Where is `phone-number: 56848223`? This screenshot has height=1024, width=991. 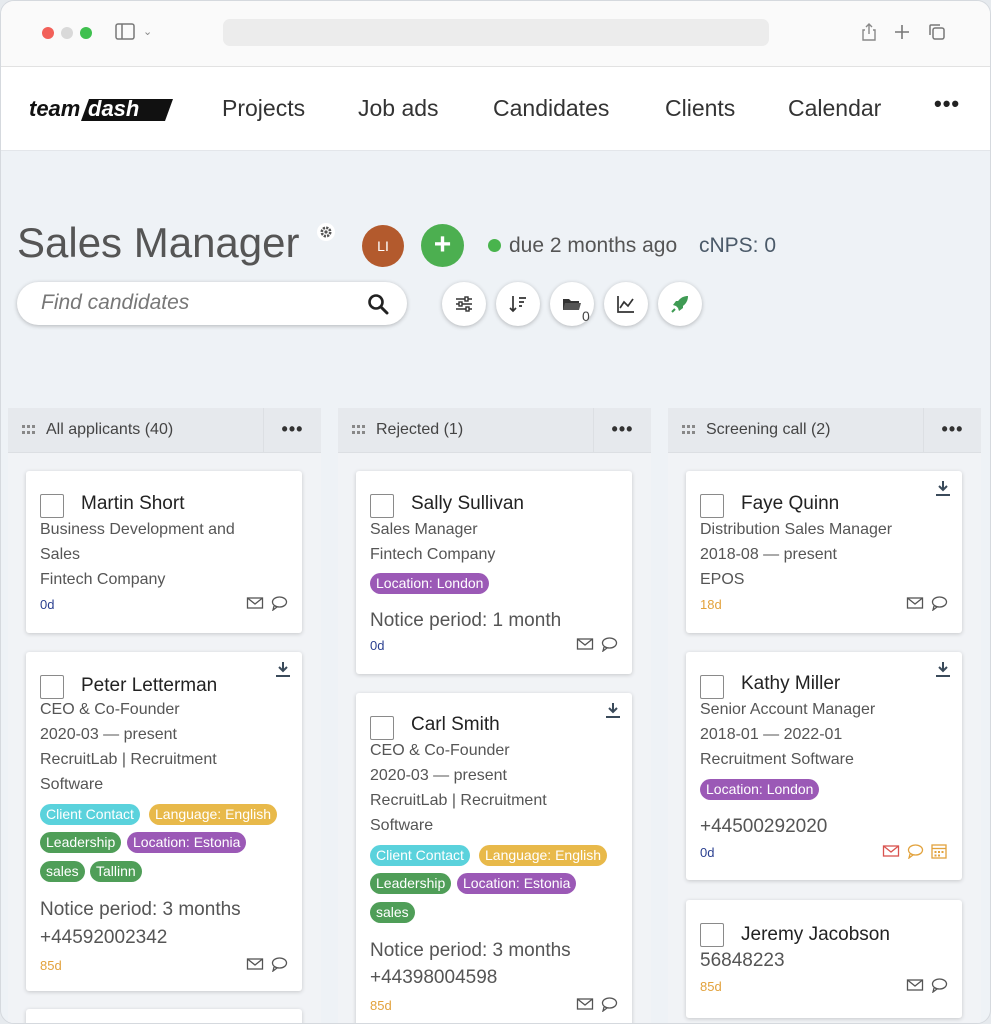
phone-number: 56848223 is located at coordinates (742, 961).